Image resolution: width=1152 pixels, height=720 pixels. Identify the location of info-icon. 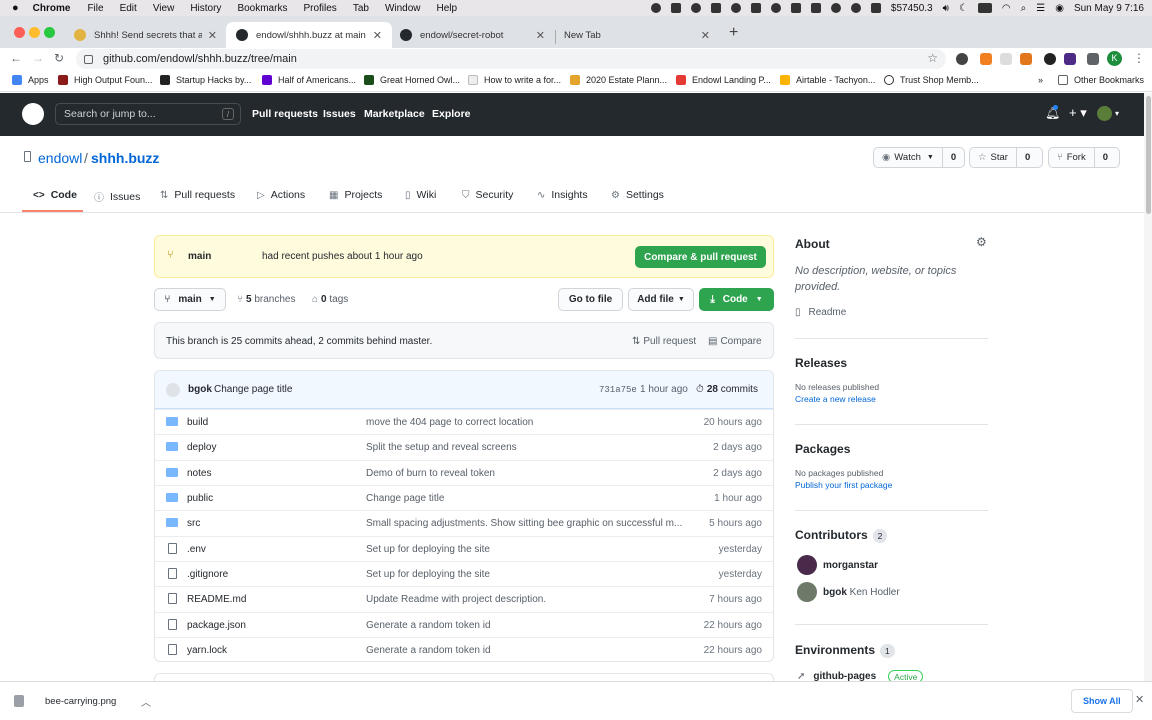
(855, 8).